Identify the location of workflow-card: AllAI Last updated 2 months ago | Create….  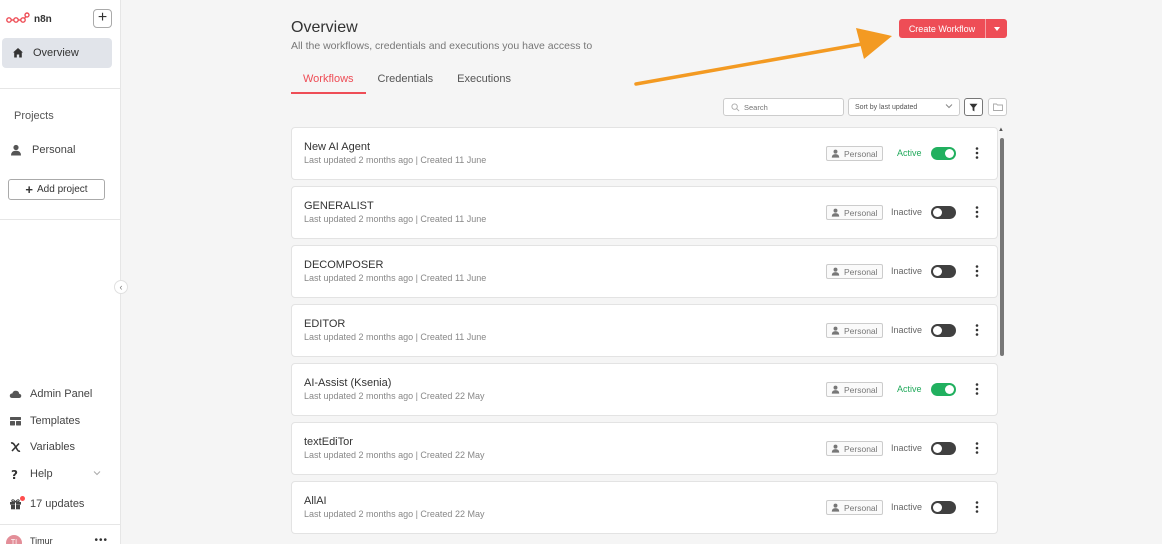
(644, 507).